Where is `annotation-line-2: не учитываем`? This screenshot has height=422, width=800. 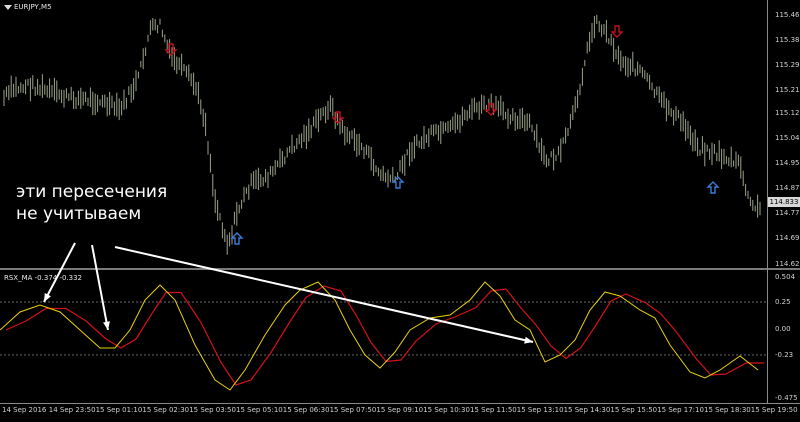
annotation-line-2: не учитываем is located at coordinates (79, 214).